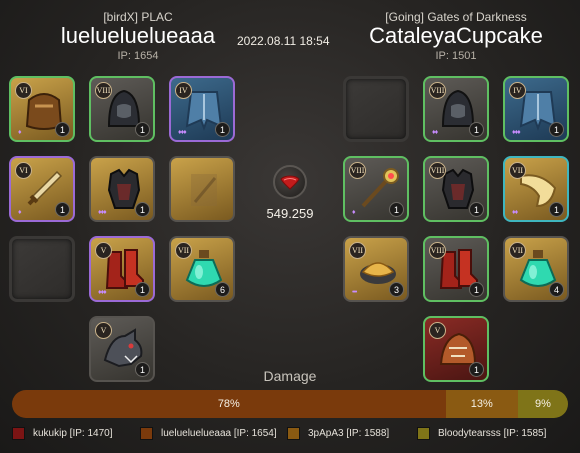  I want to click on killer-slot-armor: ♦♦♦ 1, so click(122, 189).